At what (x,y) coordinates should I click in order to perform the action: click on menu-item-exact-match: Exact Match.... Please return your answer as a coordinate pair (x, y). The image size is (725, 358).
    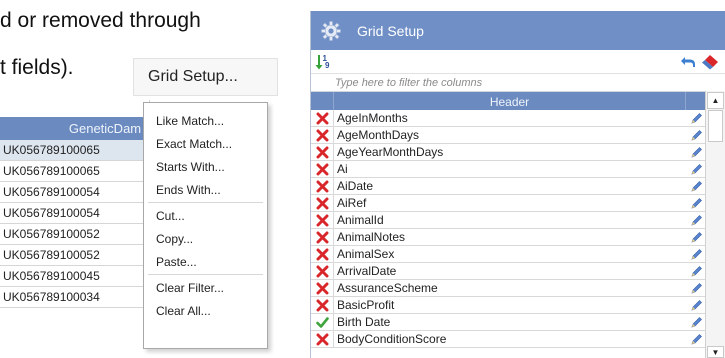
    Looking at the image, I should click on (205, 143).